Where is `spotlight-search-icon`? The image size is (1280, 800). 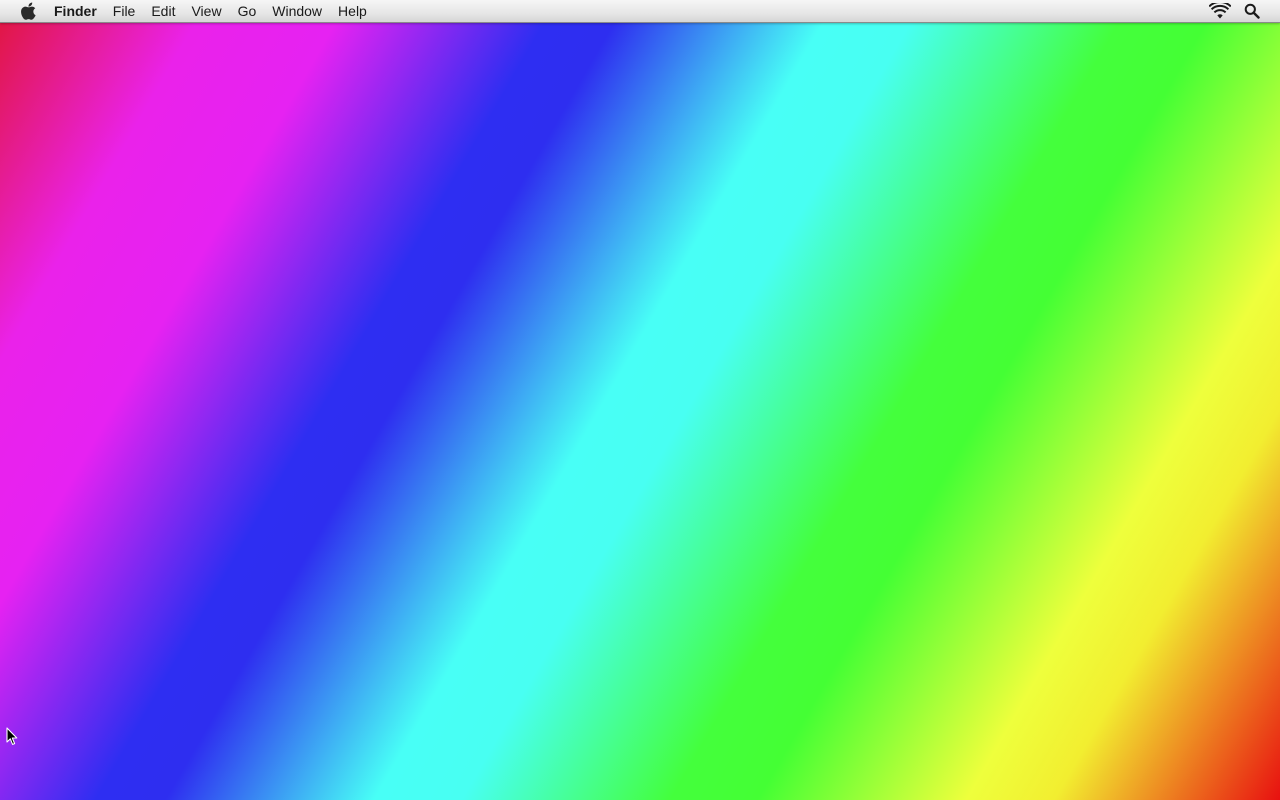
spotlight-search-icon is located at coordinates (1252, 11).